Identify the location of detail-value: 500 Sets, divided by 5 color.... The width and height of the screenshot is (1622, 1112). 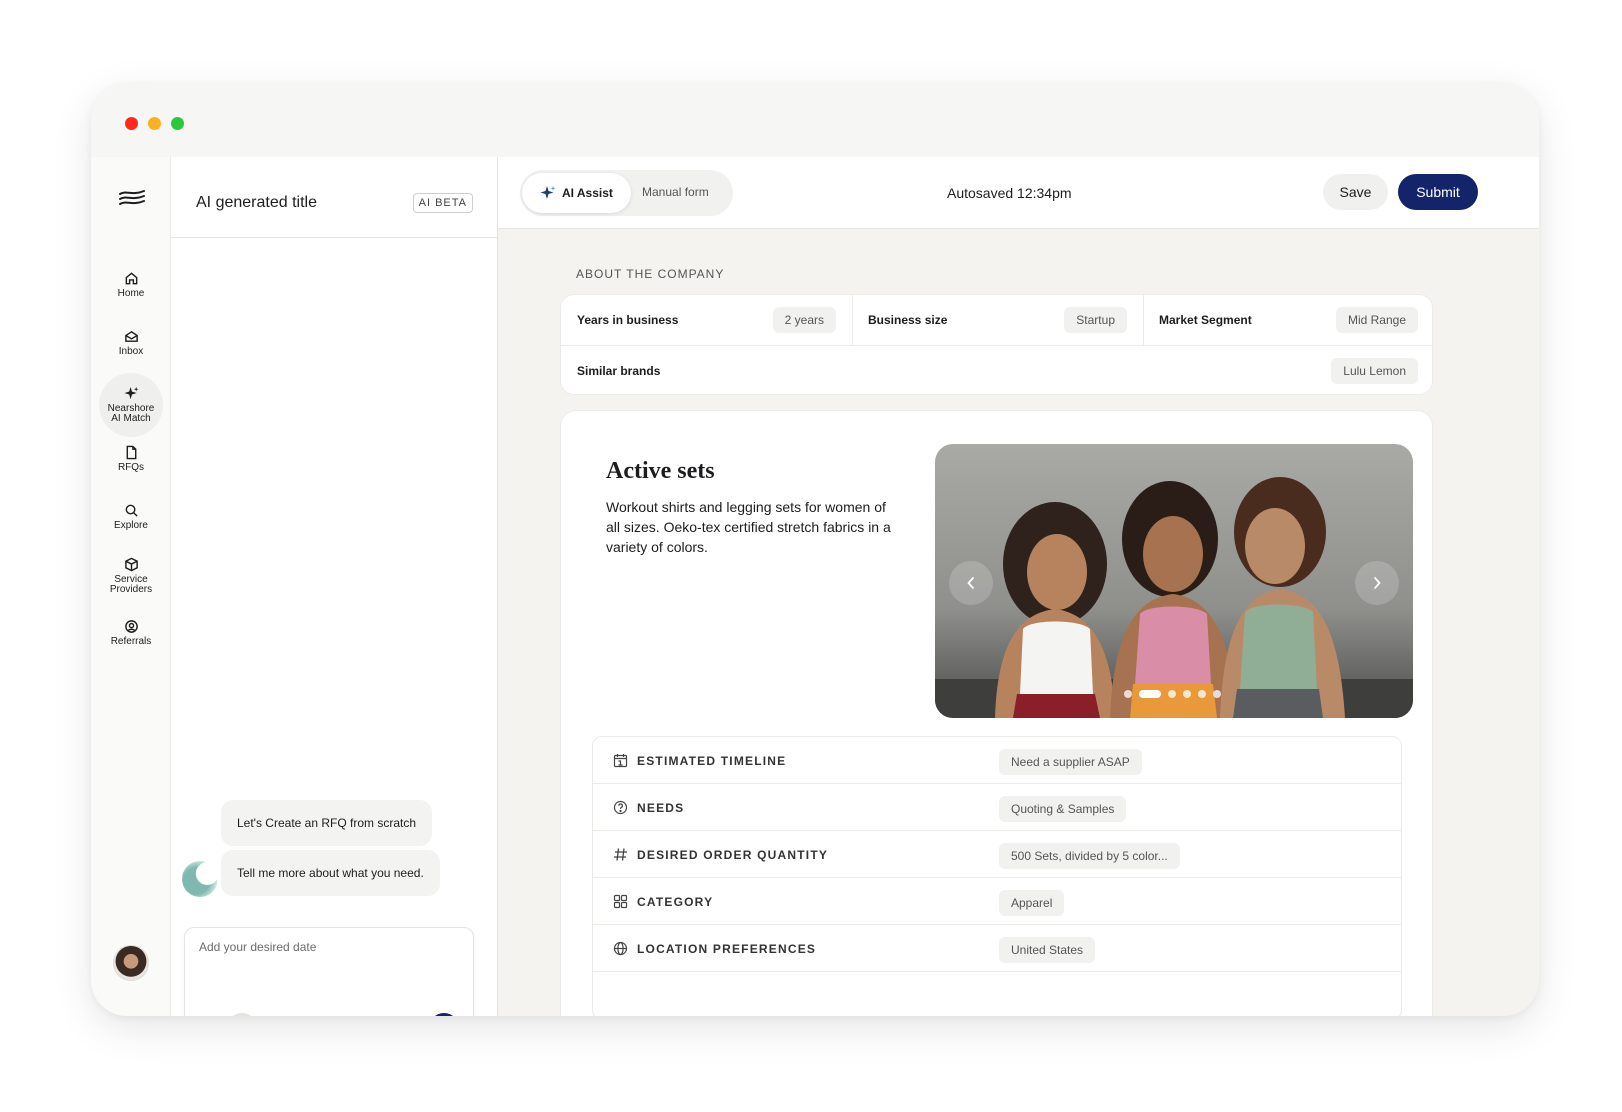
(1089, 856).